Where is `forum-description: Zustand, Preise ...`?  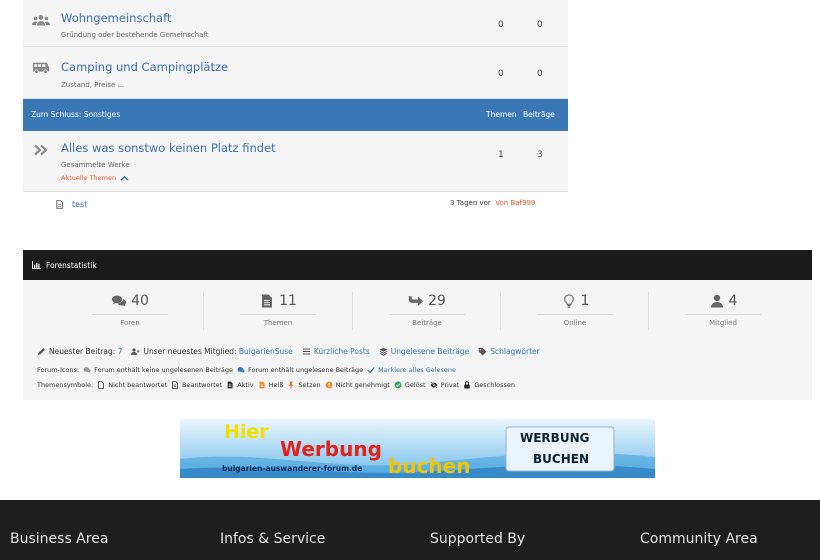
forum-description: Zustand, Preise ... is located at coordinates (93, 85).